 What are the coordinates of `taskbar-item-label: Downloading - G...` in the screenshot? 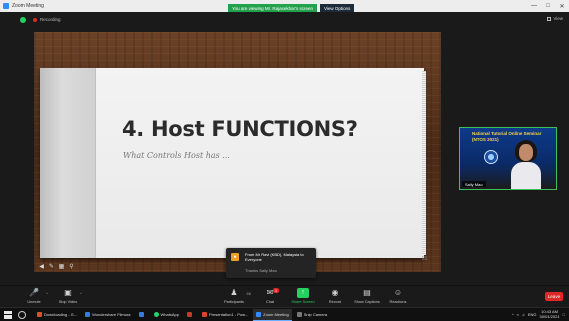 It's located at (61, 314).